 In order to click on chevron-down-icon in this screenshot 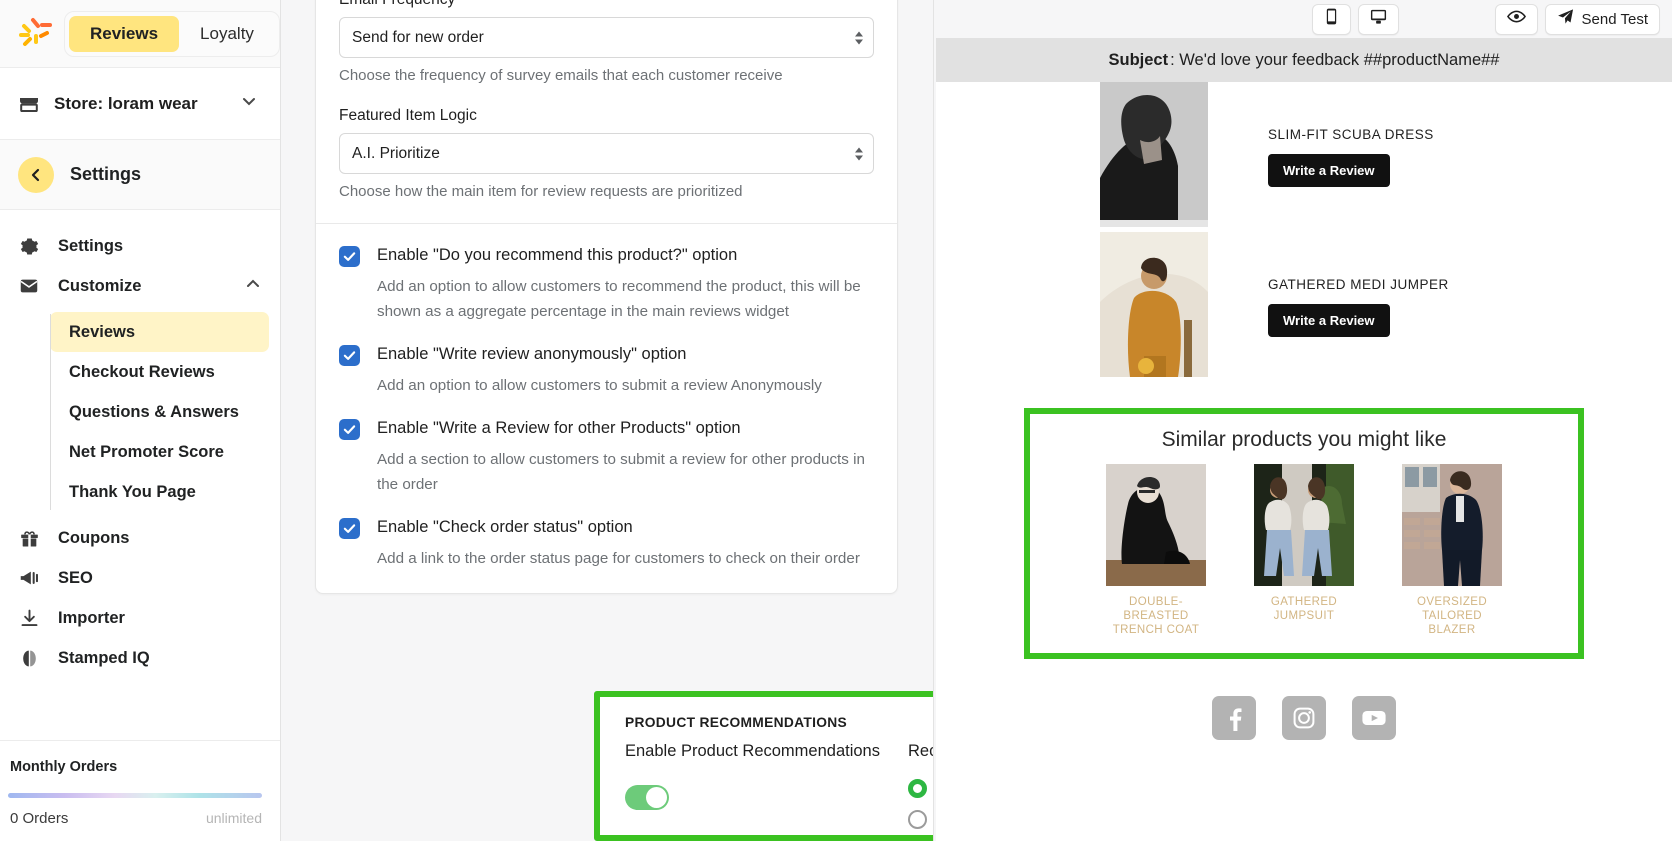, I will do `click(249, 103)`.